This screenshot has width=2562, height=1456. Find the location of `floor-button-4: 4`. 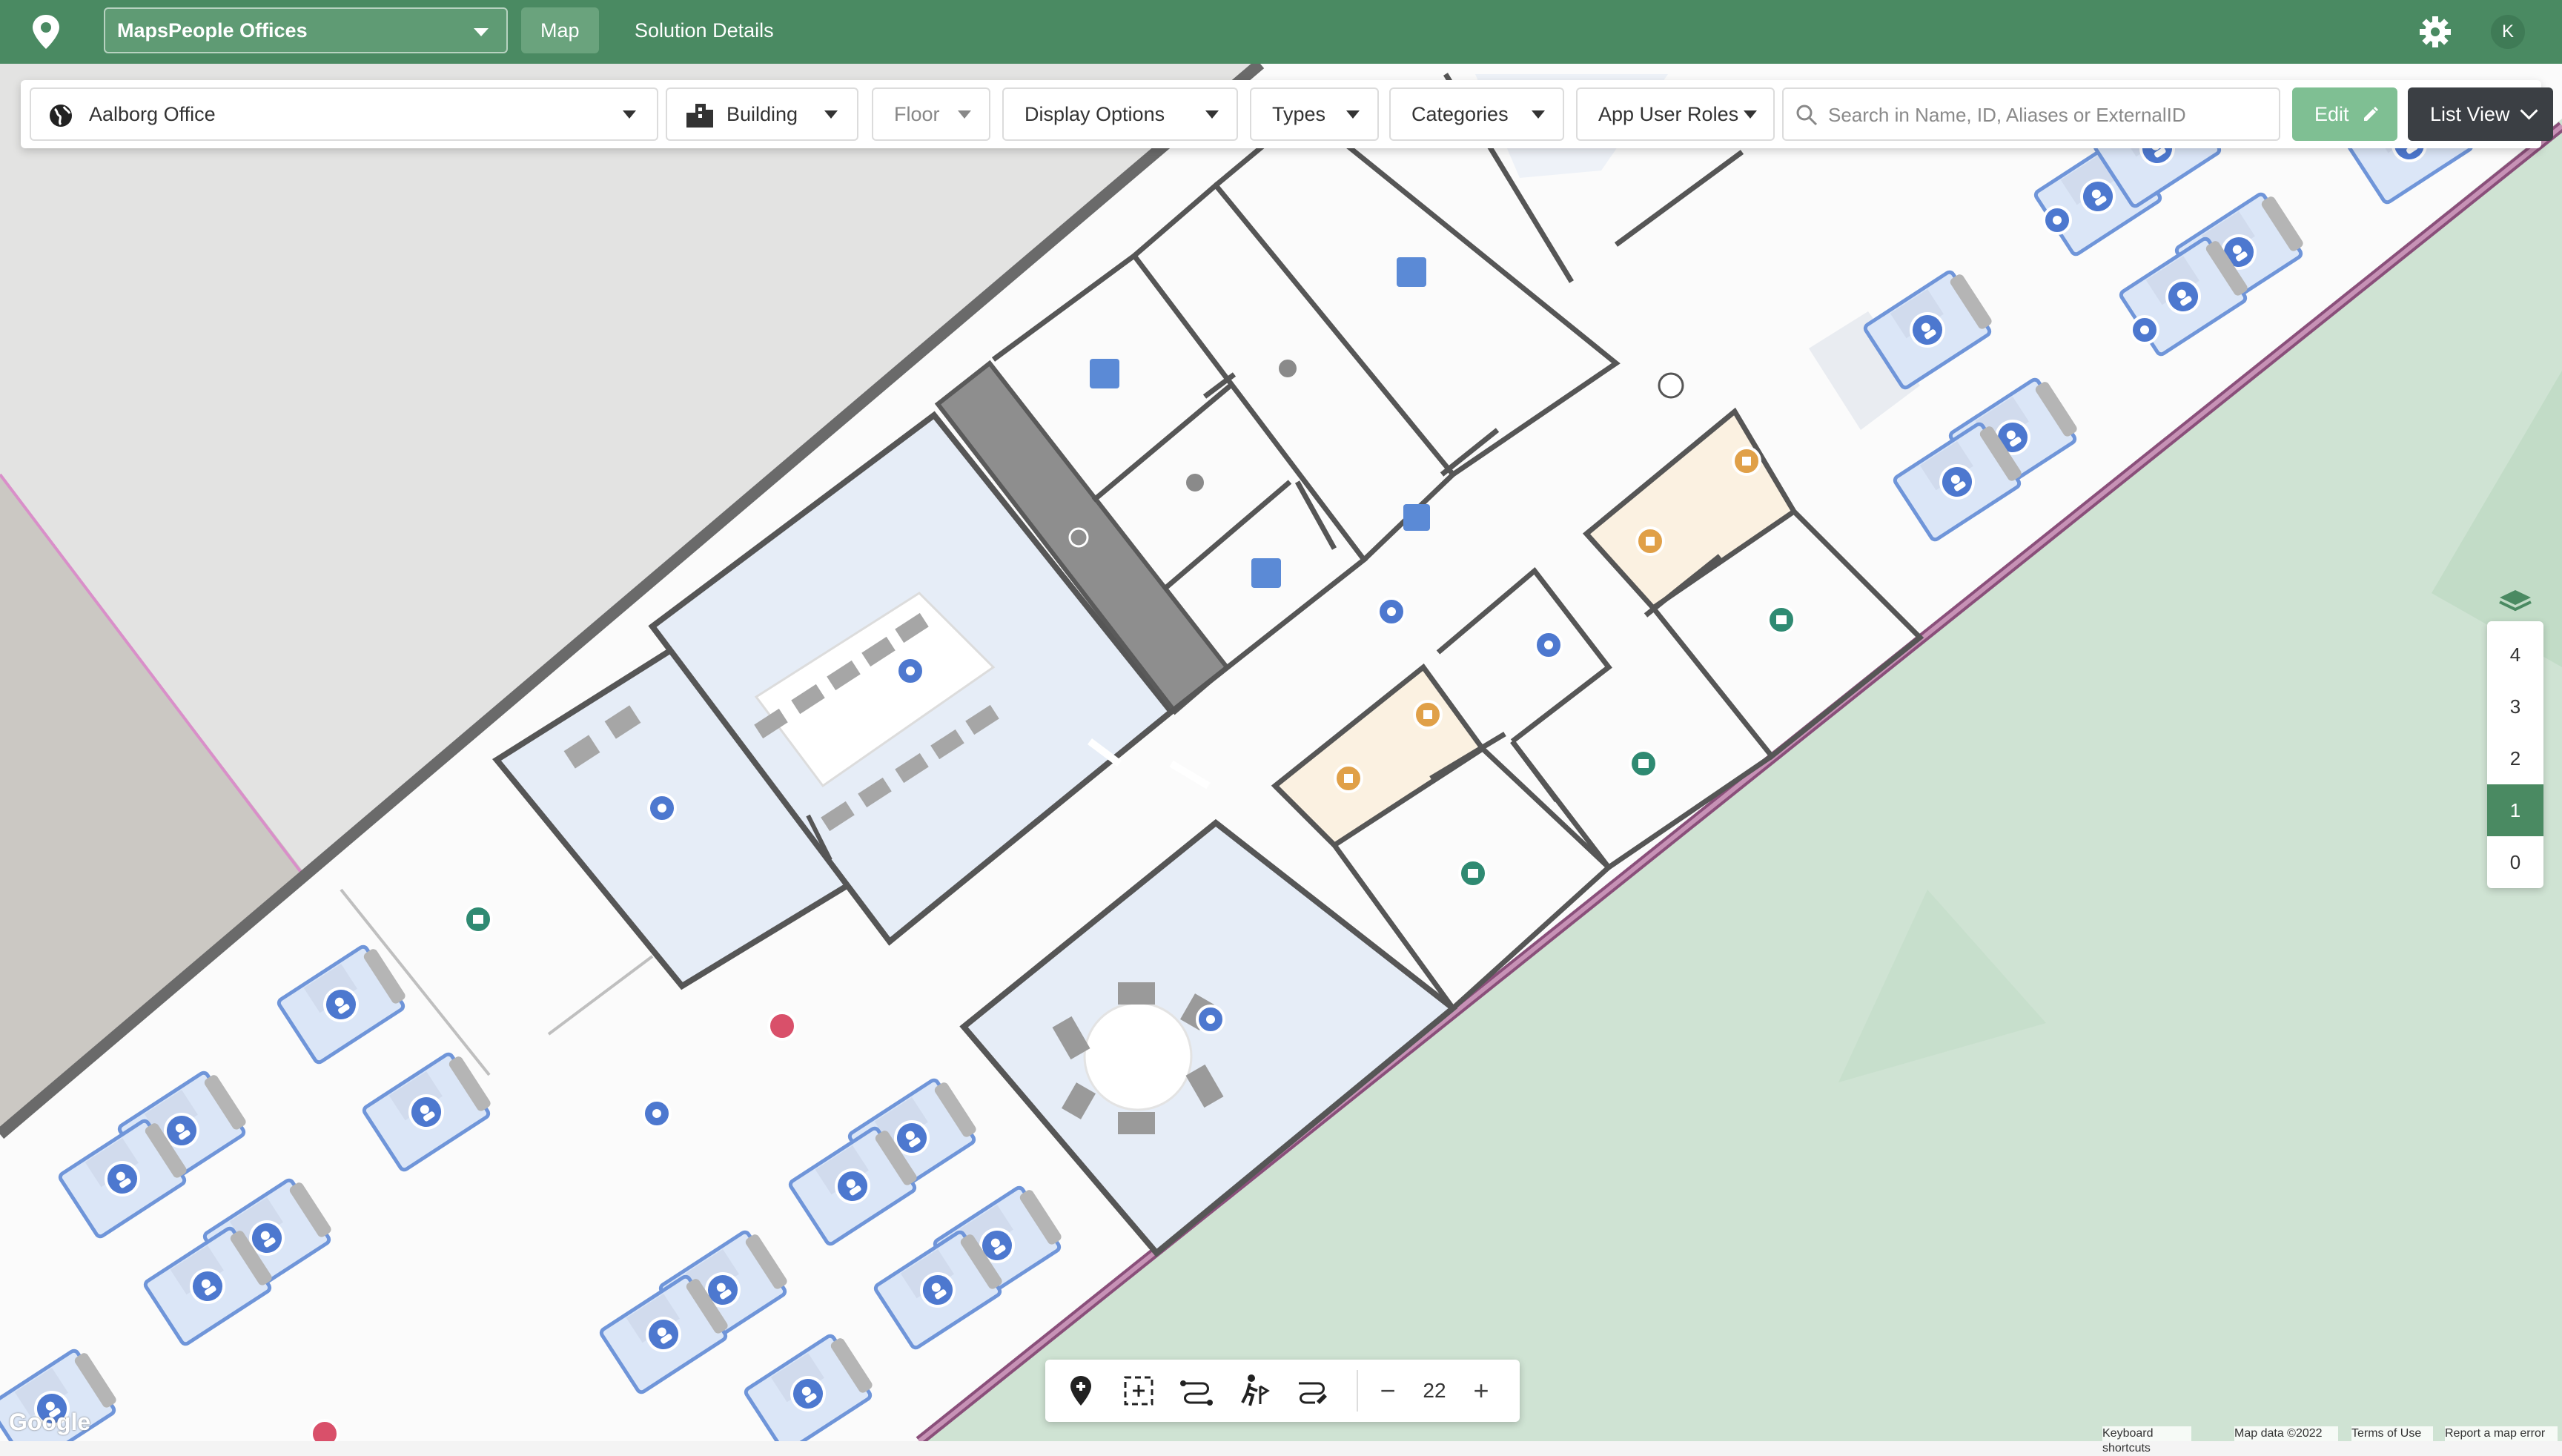

floor-button-4: 4 is located at coordinates (2515, 655).